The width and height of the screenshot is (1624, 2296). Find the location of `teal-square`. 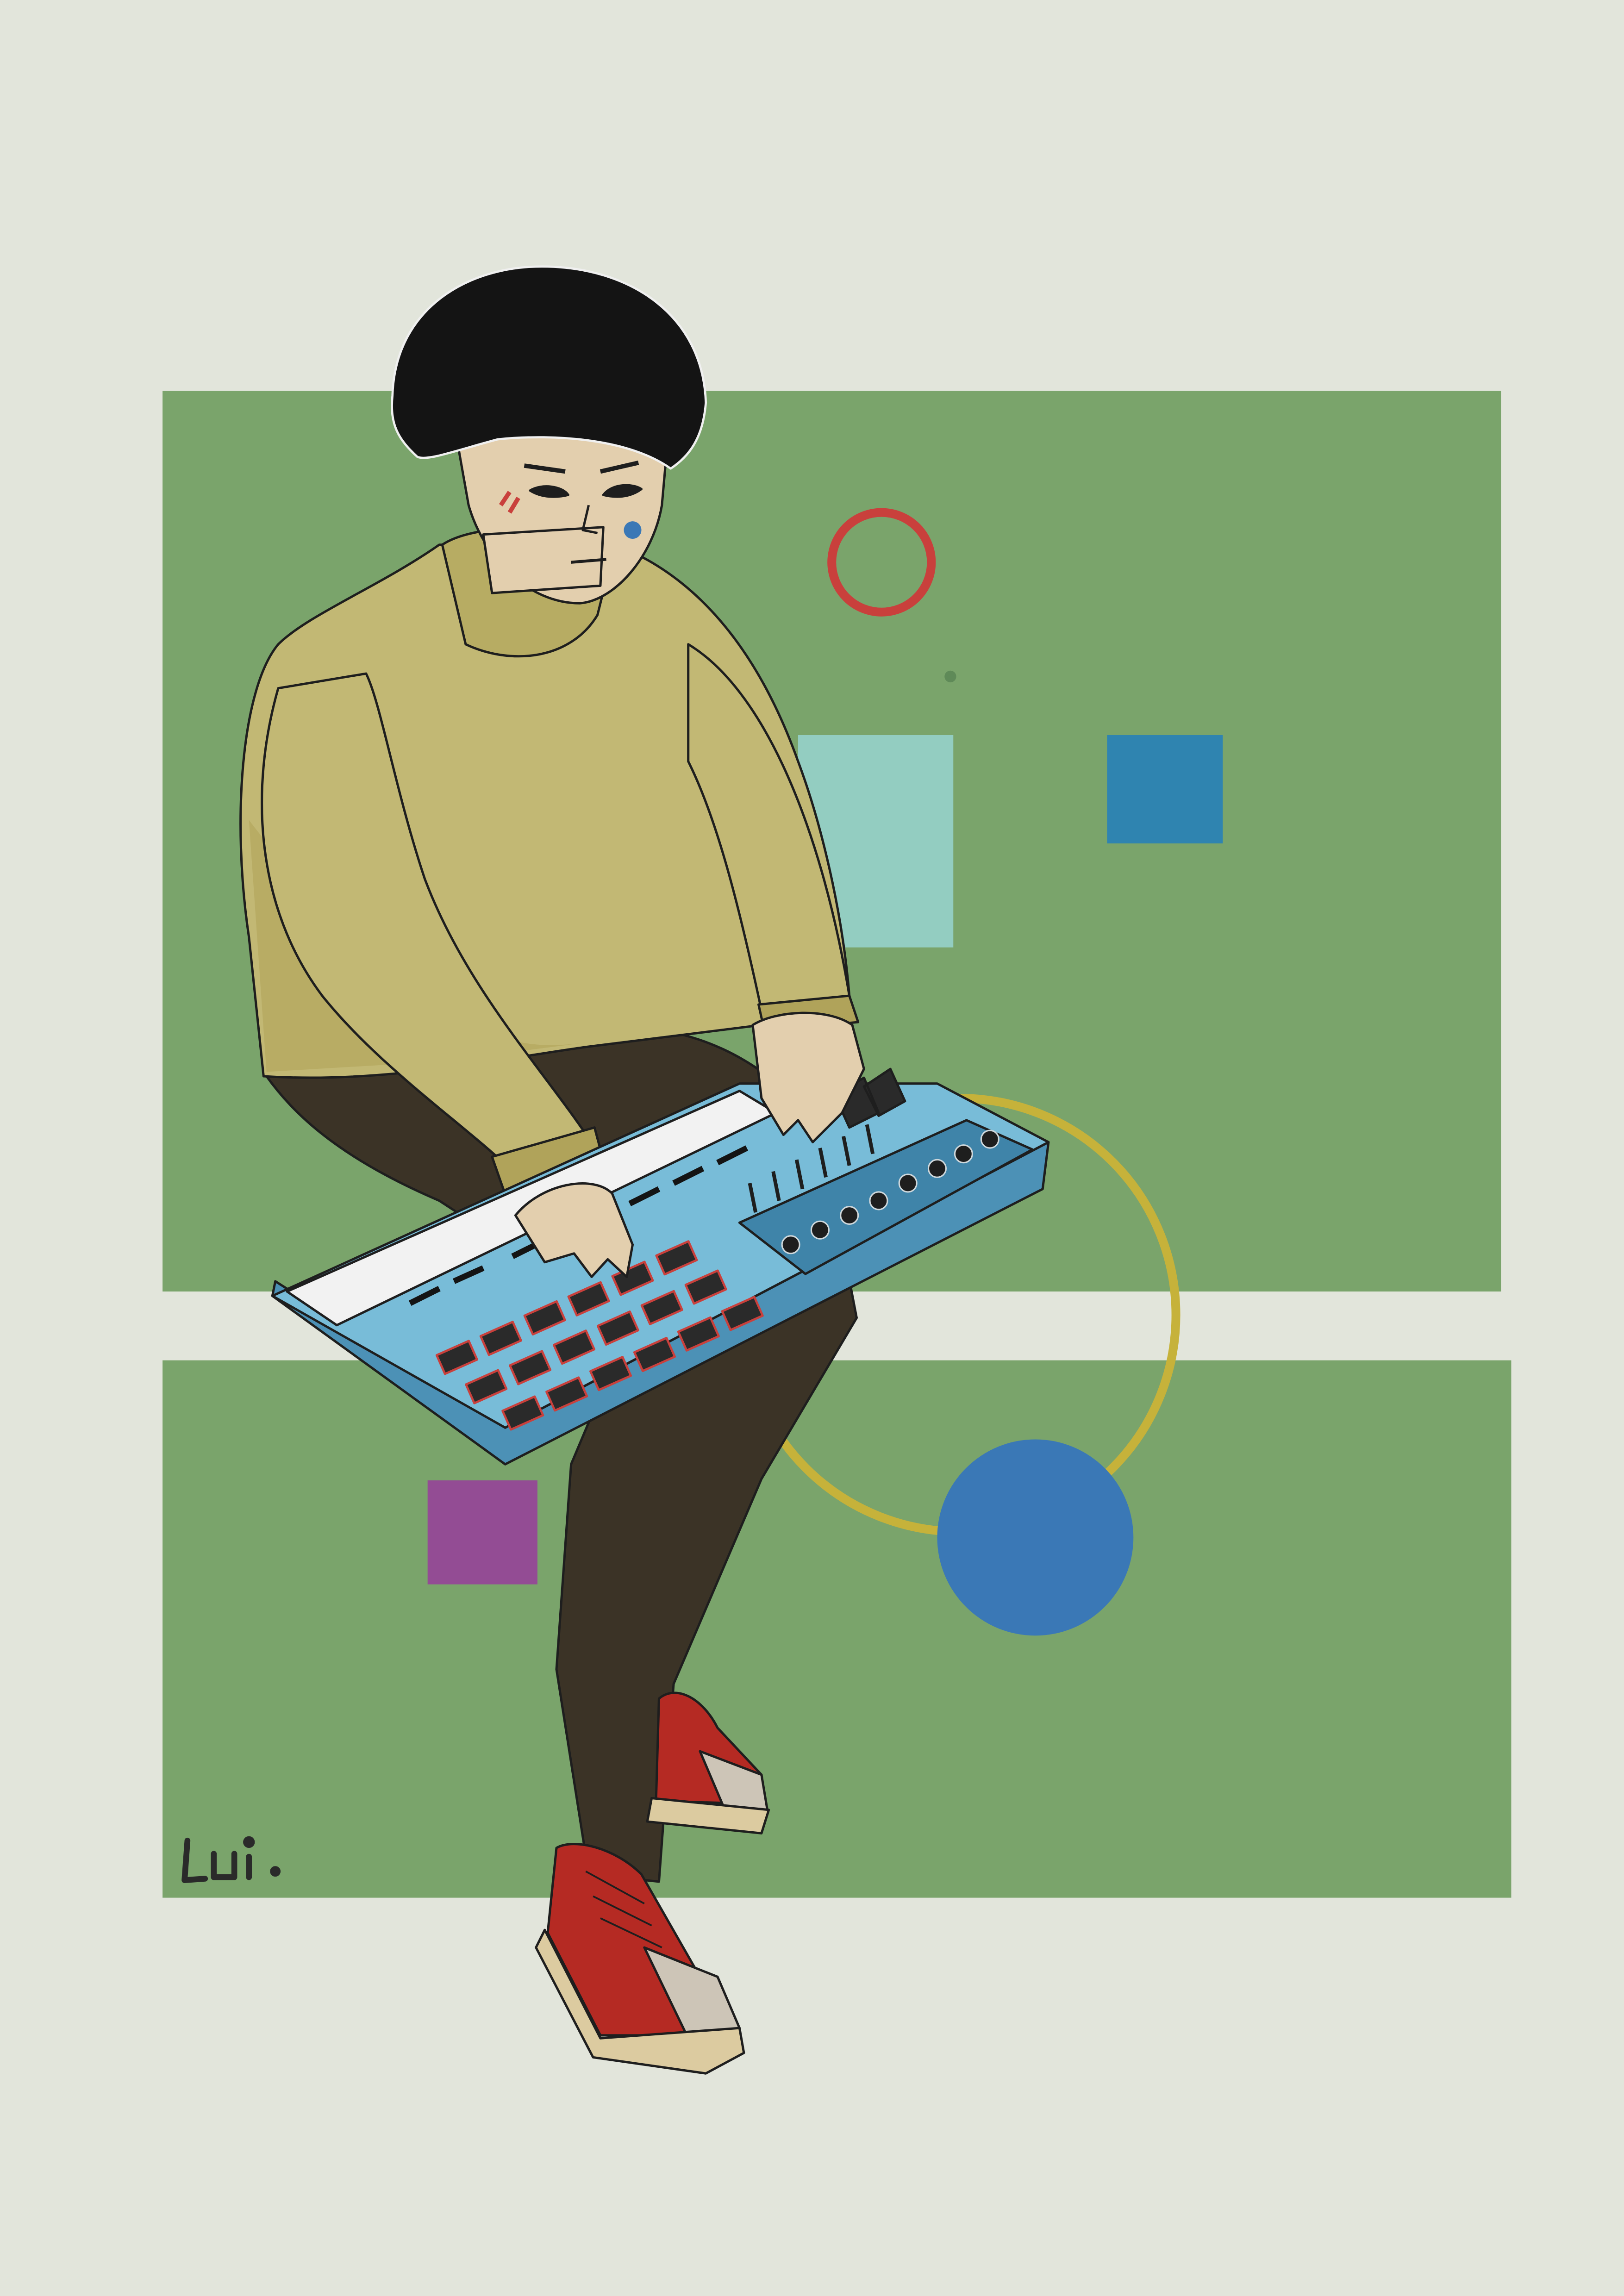

teal-square is located at coordinates (1165, 789).